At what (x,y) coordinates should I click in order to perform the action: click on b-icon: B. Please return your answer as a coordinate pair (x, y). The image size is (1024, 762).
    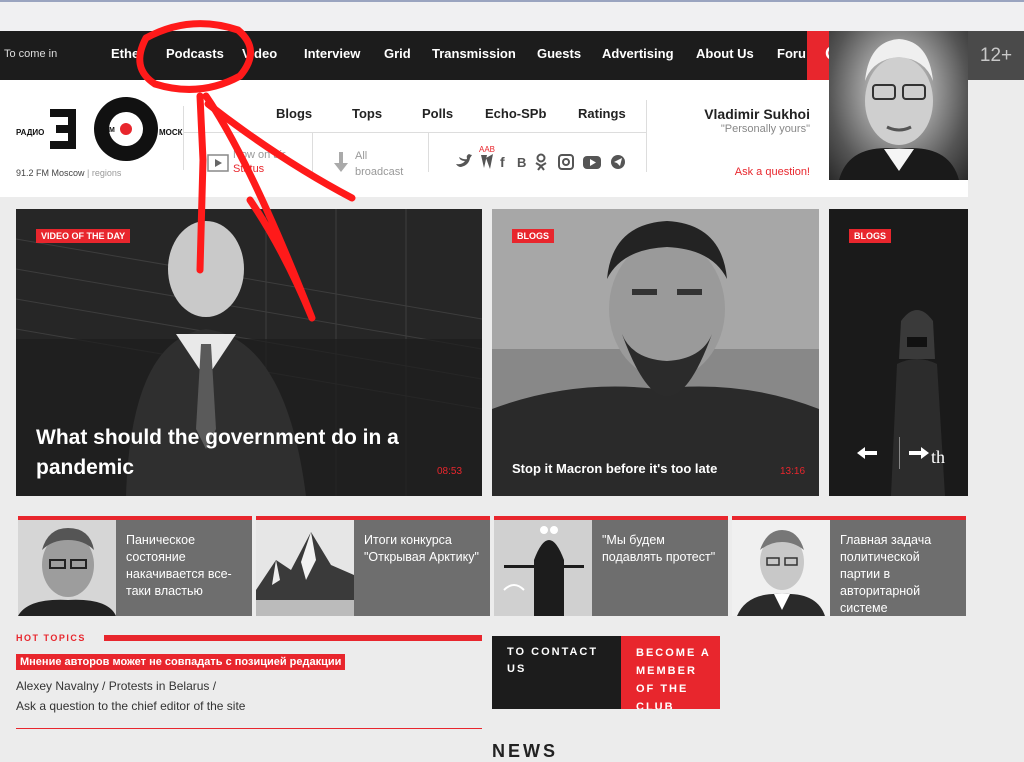
    Looking at the image, I should click on (521, 162).